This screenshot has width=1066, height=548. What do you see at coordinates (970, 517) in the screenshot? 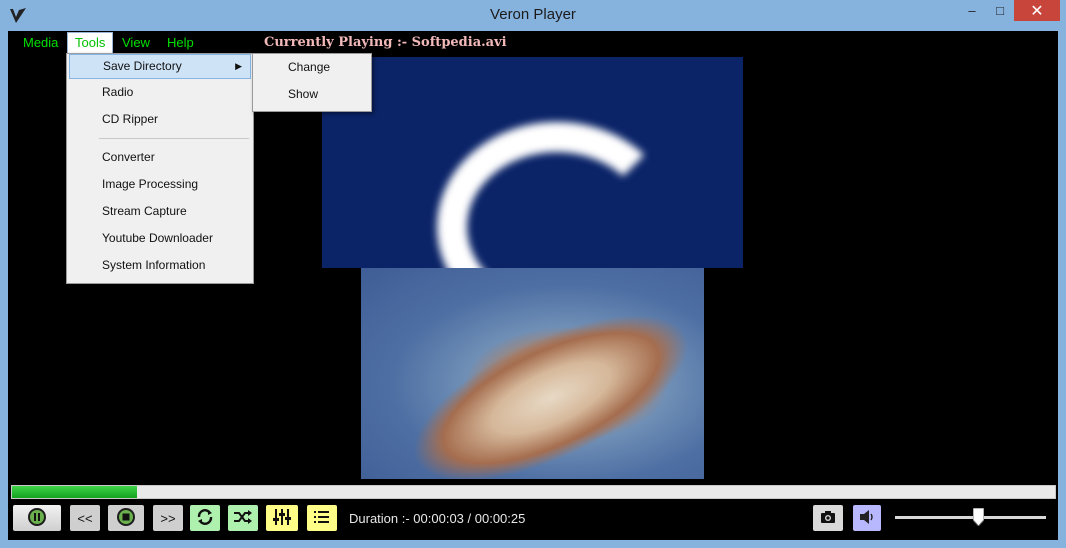
I see `volume-slider` at bounding box center [970, 517].